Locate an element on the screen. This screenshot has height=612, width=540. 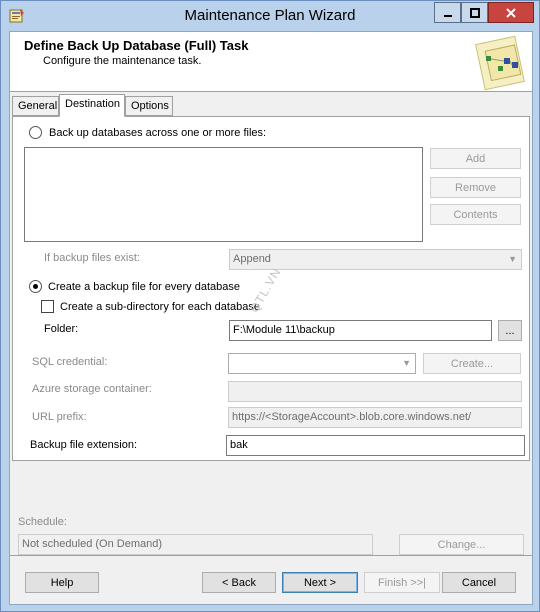
remove-button: Remove is located at coordinates (475, 187).